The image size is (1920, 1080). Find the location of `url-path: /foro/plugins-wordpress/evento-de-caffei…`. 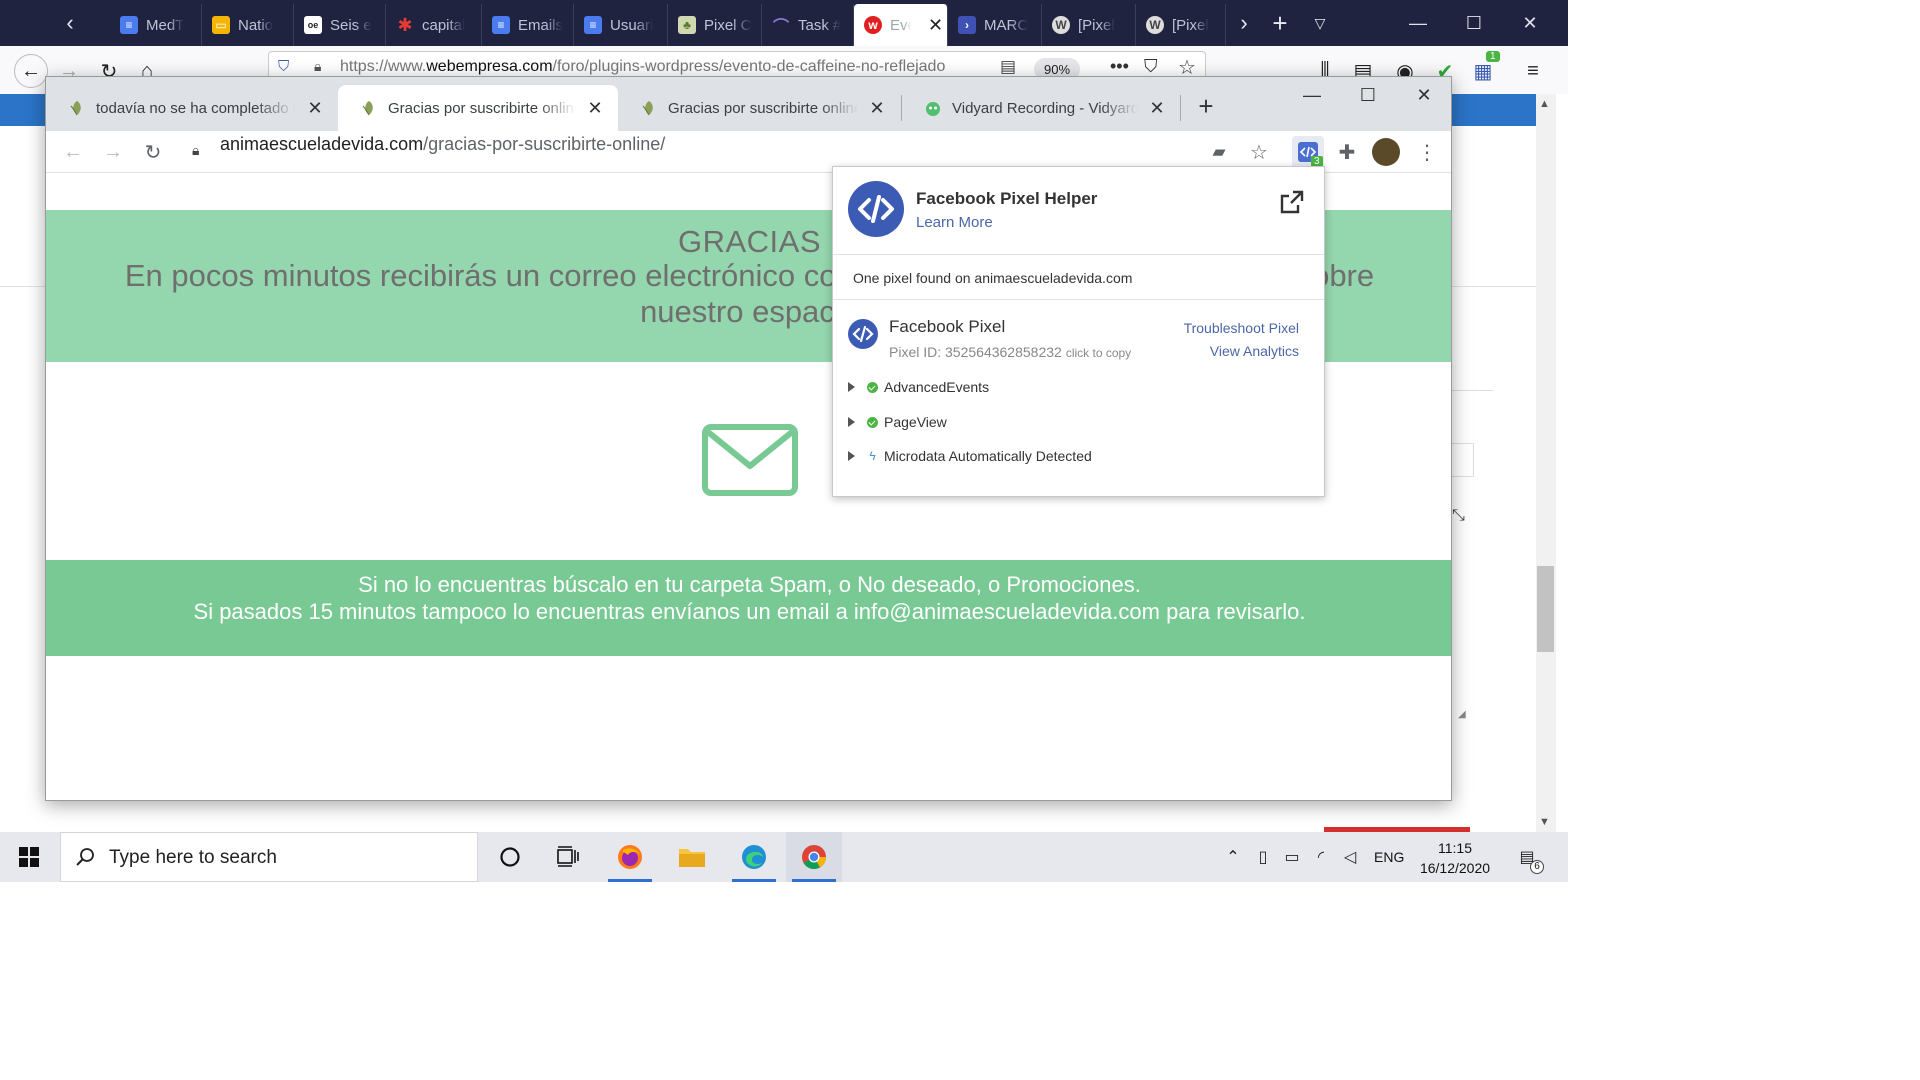

url-path: /foro/plugins-wordpress/evento-de-caffei… is located at coordinates (749, 66).